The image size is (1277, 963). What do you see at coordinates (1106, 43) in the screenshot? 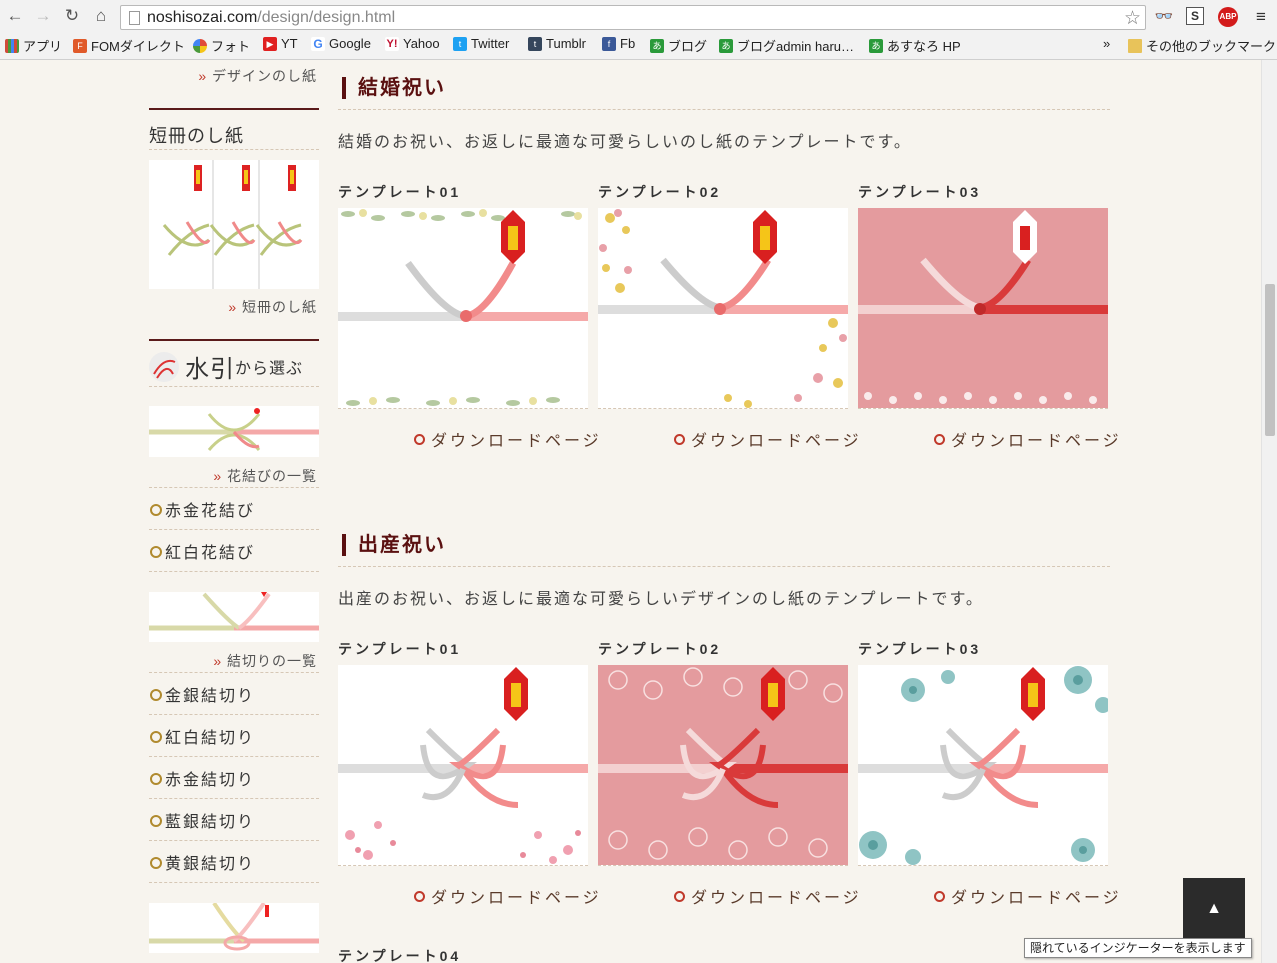
I see `bookmark-overflow: »` at bounding box center [1106, 43].